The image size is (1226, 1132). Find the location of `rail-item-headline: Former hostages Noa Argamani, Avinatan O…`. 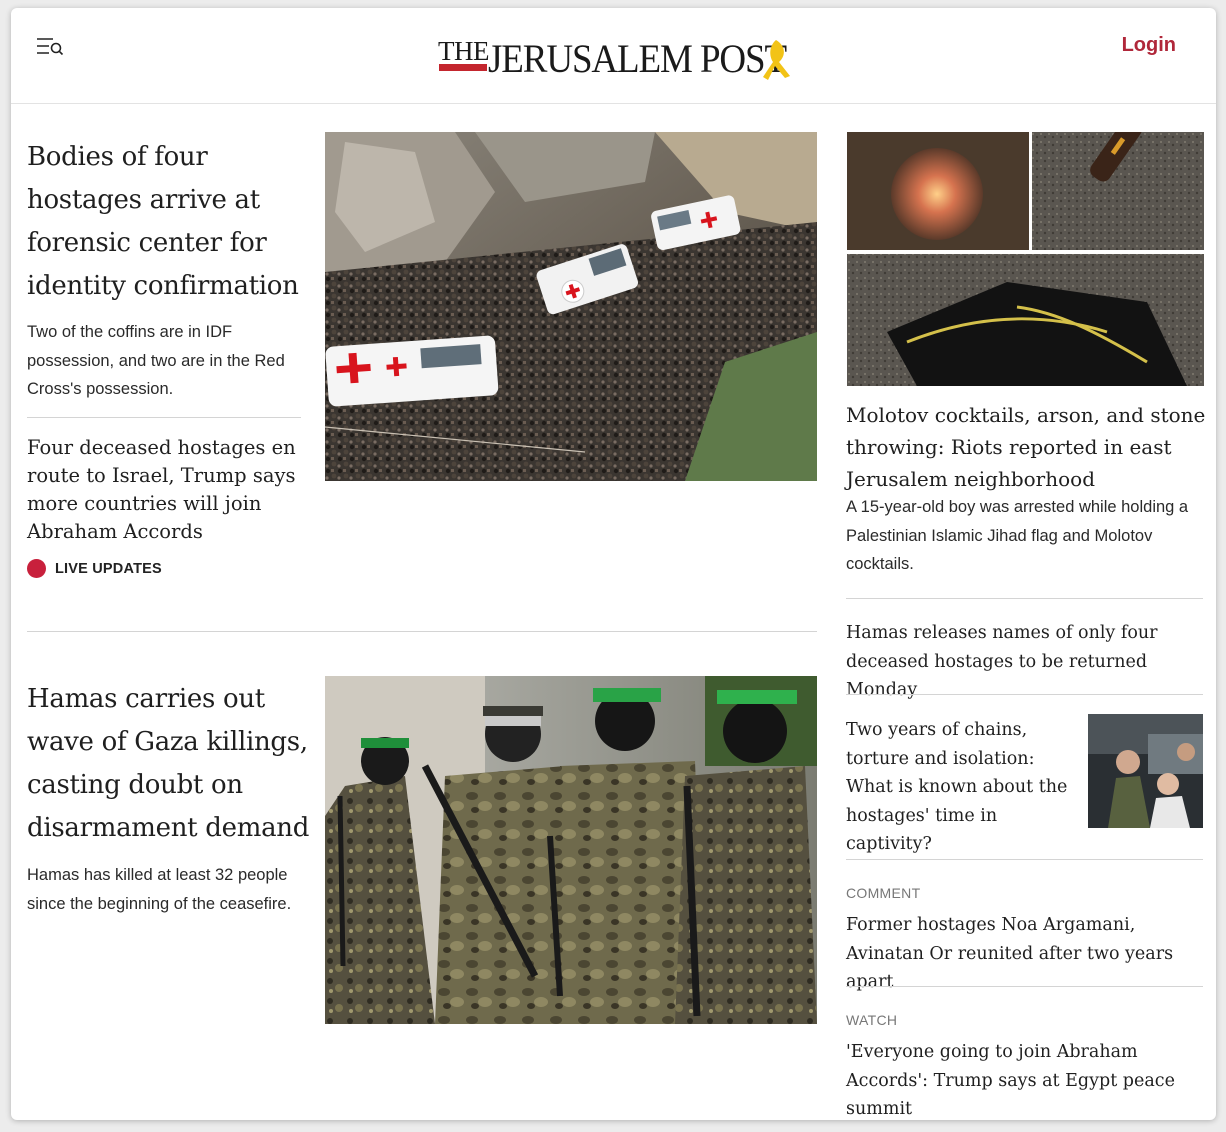

rail-item-headline: Former hostages Noa Argamani, Avinatan O… is located at coordinates (1026, 954).